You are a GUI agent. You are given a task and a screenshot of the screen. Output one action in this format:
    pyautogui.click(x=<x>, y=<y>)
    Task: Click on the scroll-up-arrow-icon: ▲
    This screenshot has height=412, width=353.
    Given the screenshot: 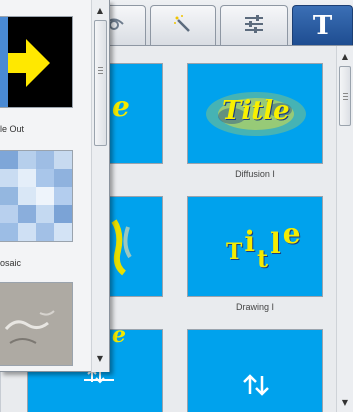 What is the action you would take?
    pyautogui.click(x=345, y=56)
    